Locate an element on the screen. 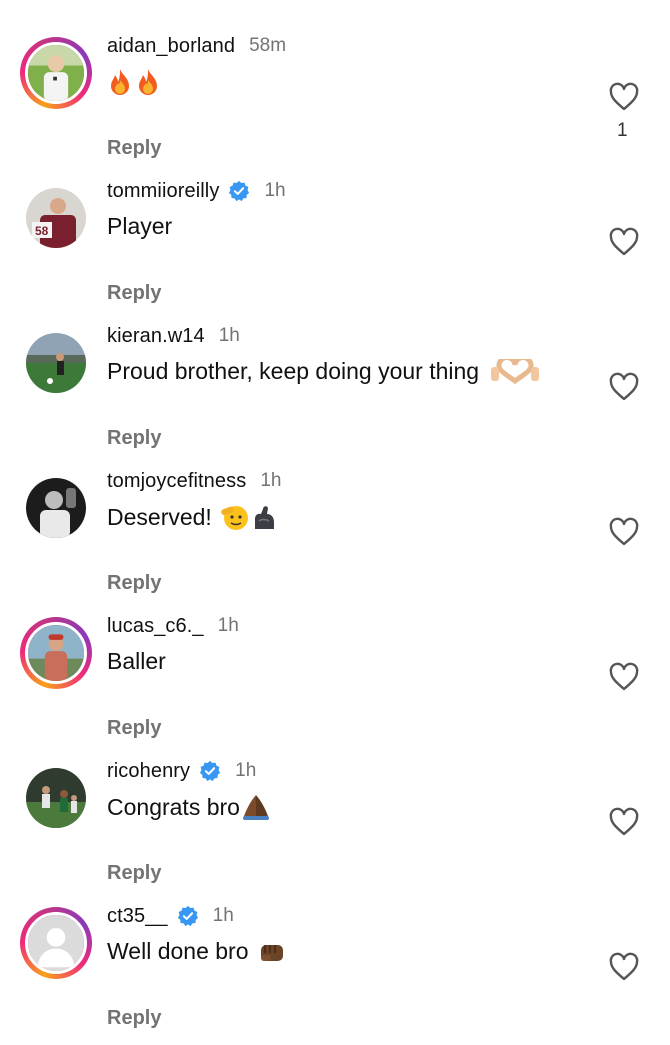 This screenshot has width=670, height=1045. heart-hands-emoji-icon is located at coordinates (515, 371).